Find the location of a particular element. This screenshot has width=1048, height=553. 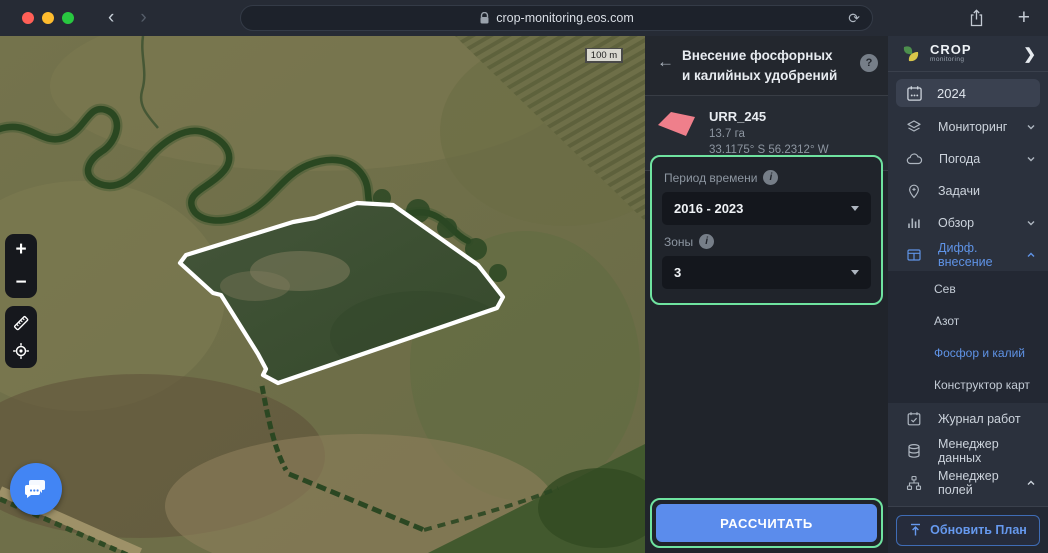

field-area: 13.7 га is located at coordinates (727, 134).